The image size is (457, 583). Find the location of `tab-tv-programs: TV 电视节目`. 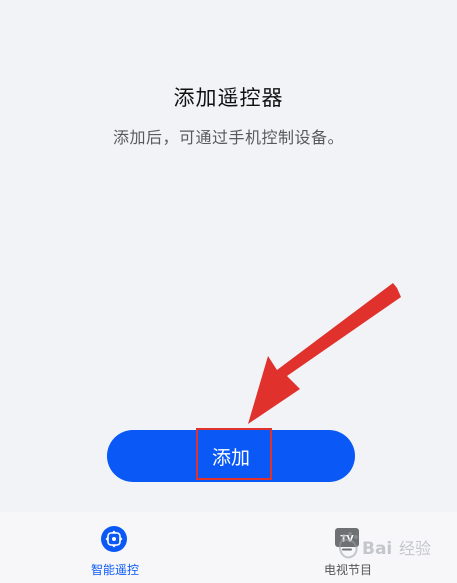

tab-tv-programs: TV 电视节目 is located at coordinates (348, 547).